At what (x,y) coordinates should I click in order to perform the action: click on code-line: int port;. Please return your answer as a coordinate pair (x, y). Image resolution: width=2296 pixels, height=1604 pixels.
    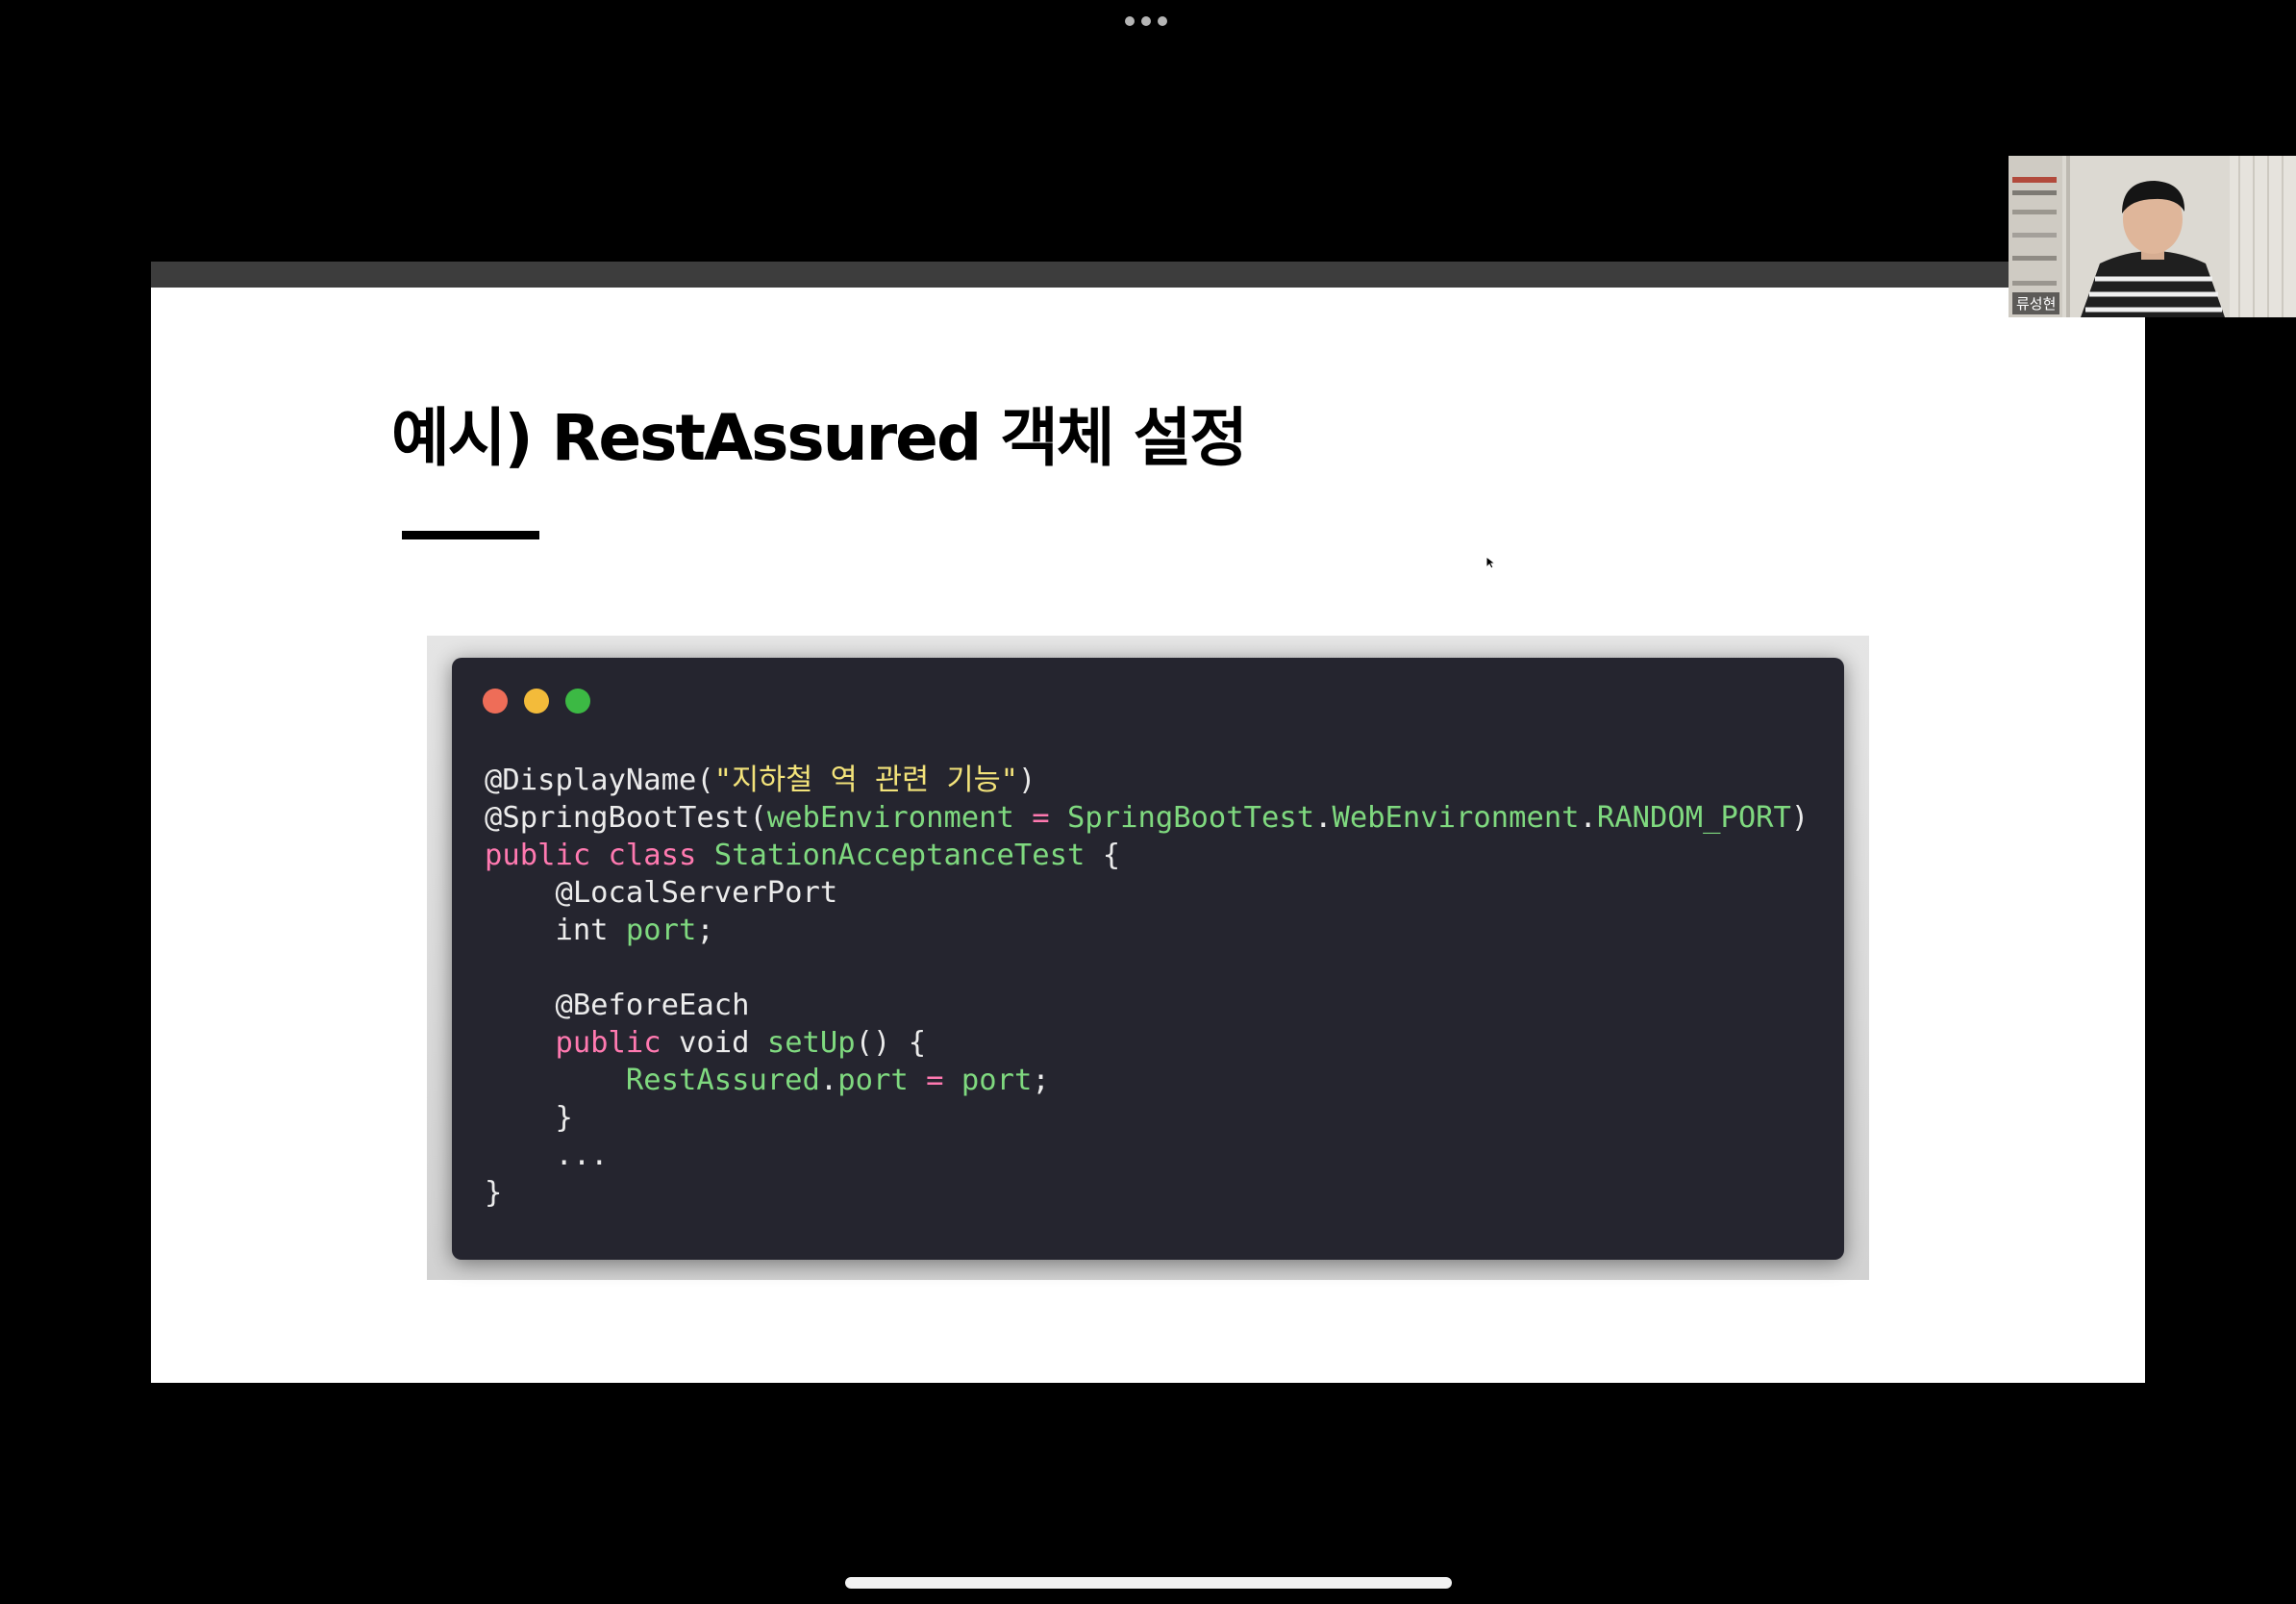
    Looking at the image, I should click on (1147, 930).